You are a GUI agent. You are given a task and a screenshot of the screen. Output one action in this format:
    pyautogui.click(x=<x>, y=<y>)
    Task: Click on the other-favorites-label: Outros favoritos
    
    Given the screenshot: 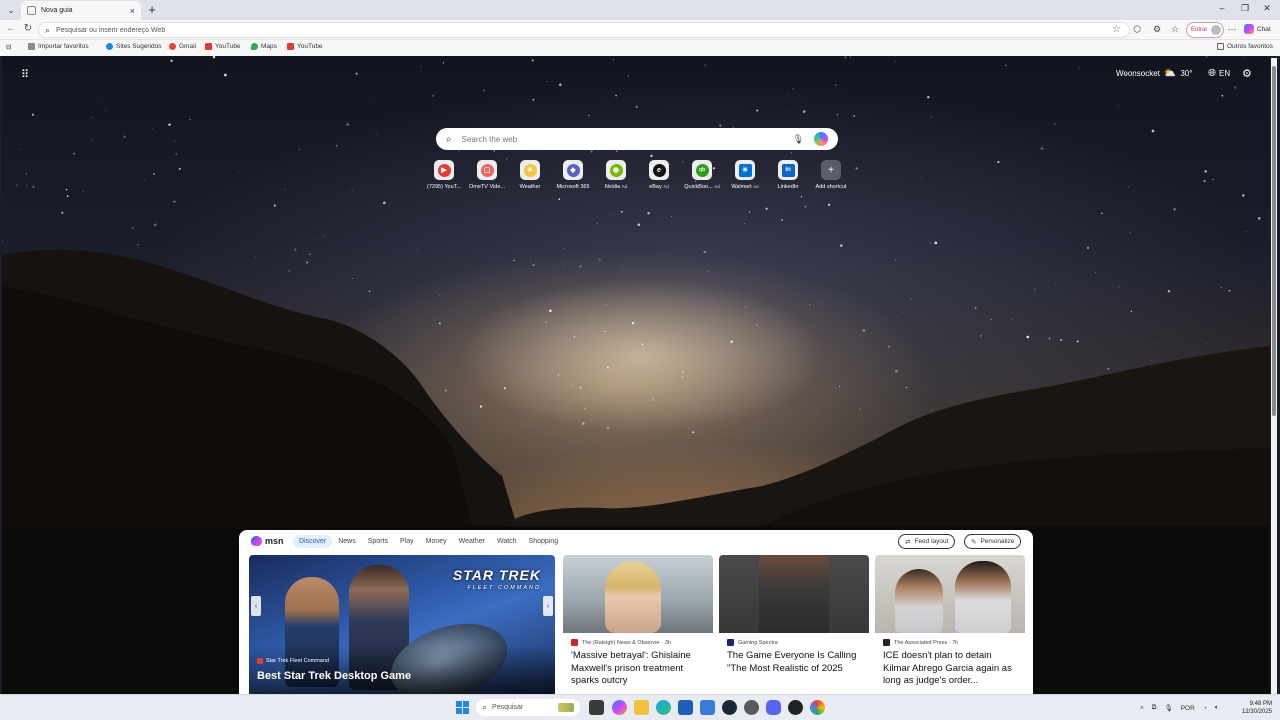 What is the action you would take?
    pyautogui.click(x=1250, y=46)
    